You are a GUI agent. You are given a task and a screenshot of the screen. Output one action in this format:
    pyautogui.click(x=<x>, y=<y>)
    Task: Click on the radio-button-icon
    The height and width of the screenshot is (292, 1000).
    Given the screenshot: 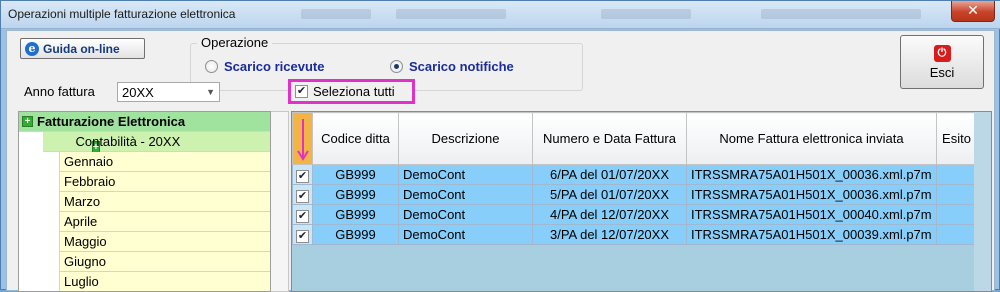 What is the action you would take?
    pyautogui.click(x=211, y=66)
    